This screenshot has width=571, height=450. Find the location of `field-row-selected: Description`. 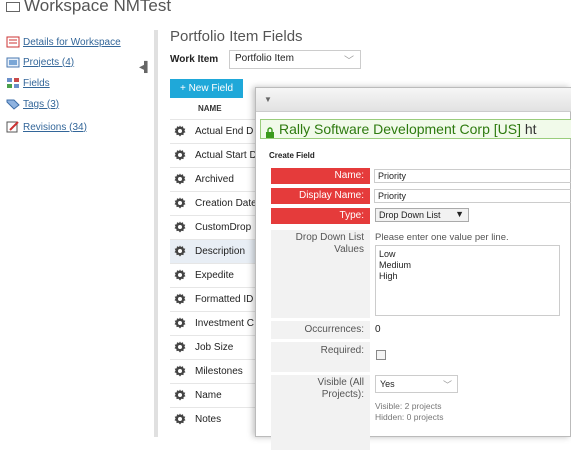

field-row-selected: Description is located at coordinates (215, 251).